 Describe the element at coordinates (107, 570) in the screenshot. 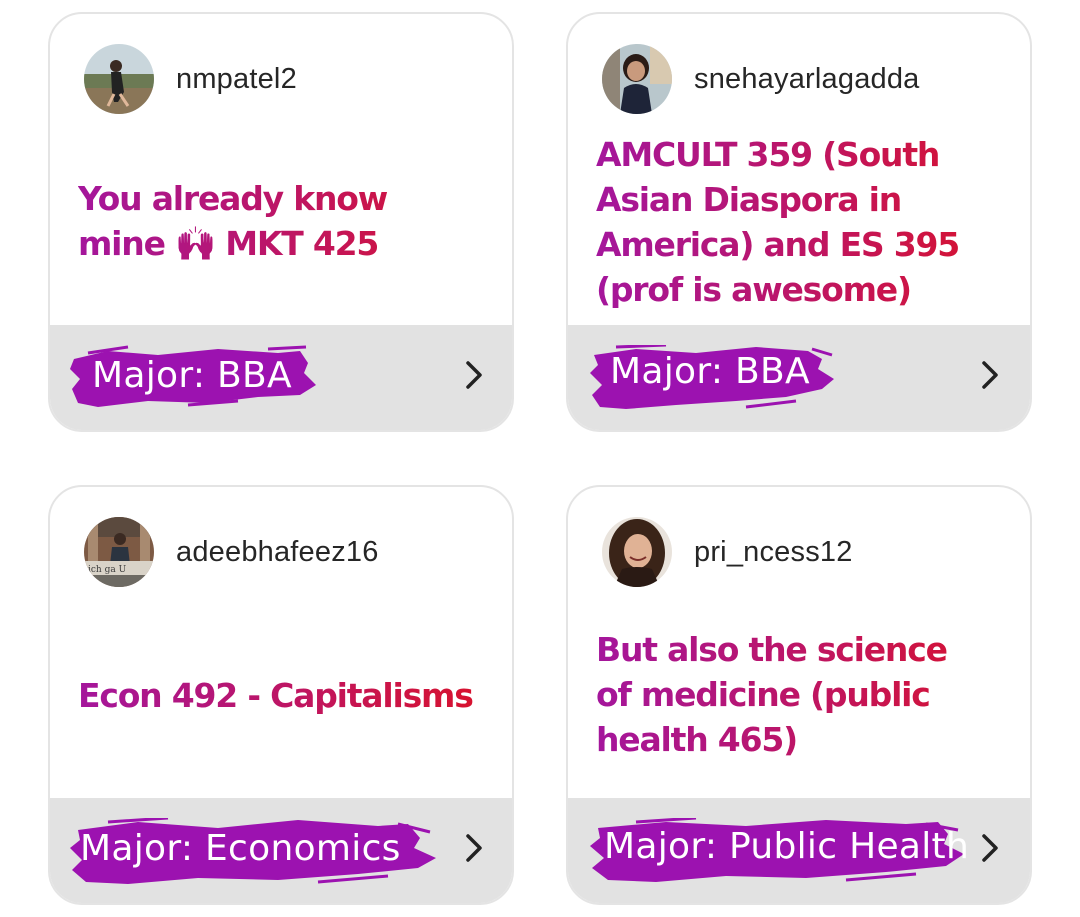

I see `avatar-caption: ich ga U` at that location.